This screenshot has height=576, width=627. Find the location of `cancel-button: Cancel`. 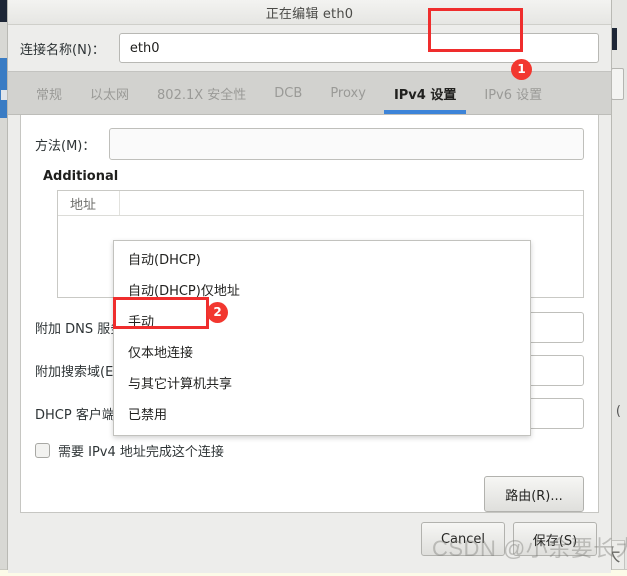

cancel-button: Cancel is located at coordinates (463, 539).